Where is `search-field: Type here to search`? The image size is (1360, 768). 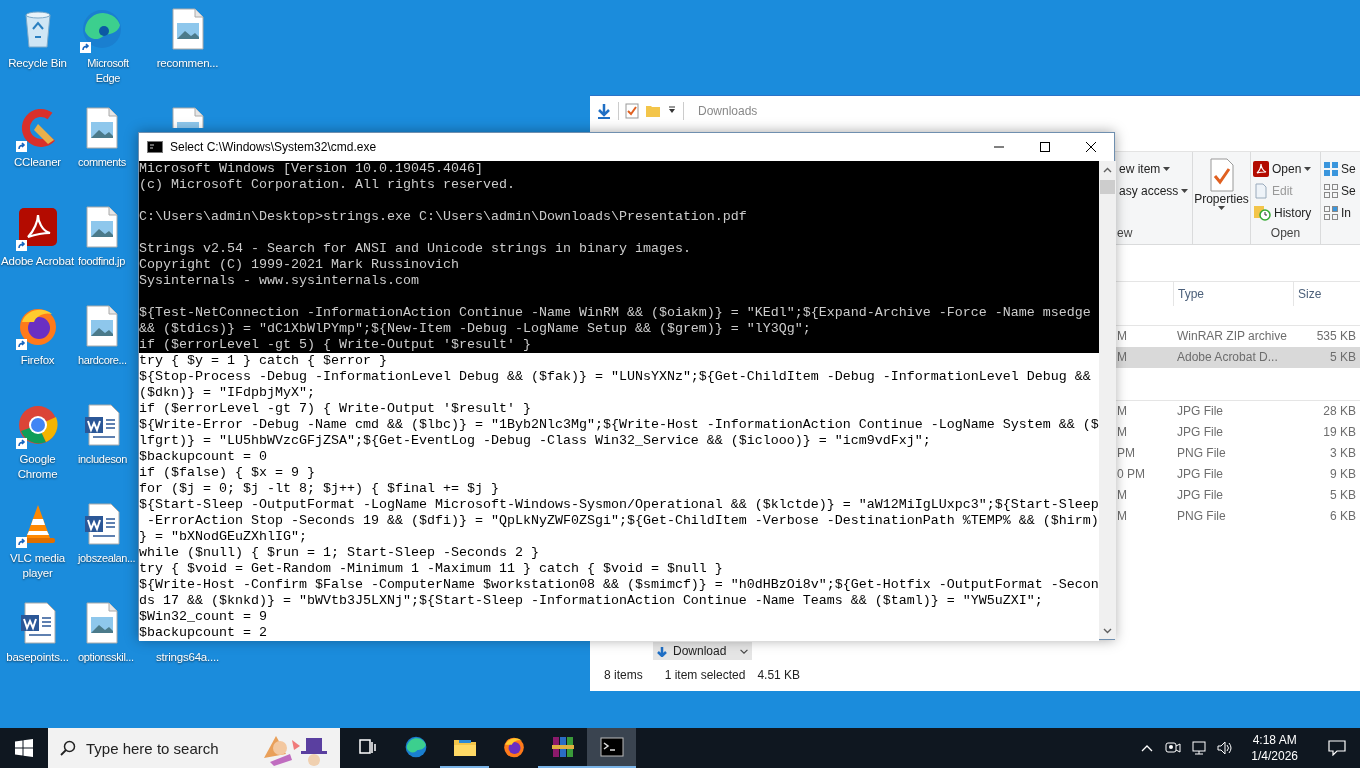
search-field: Type here to search is located at coordinates (168, 748).